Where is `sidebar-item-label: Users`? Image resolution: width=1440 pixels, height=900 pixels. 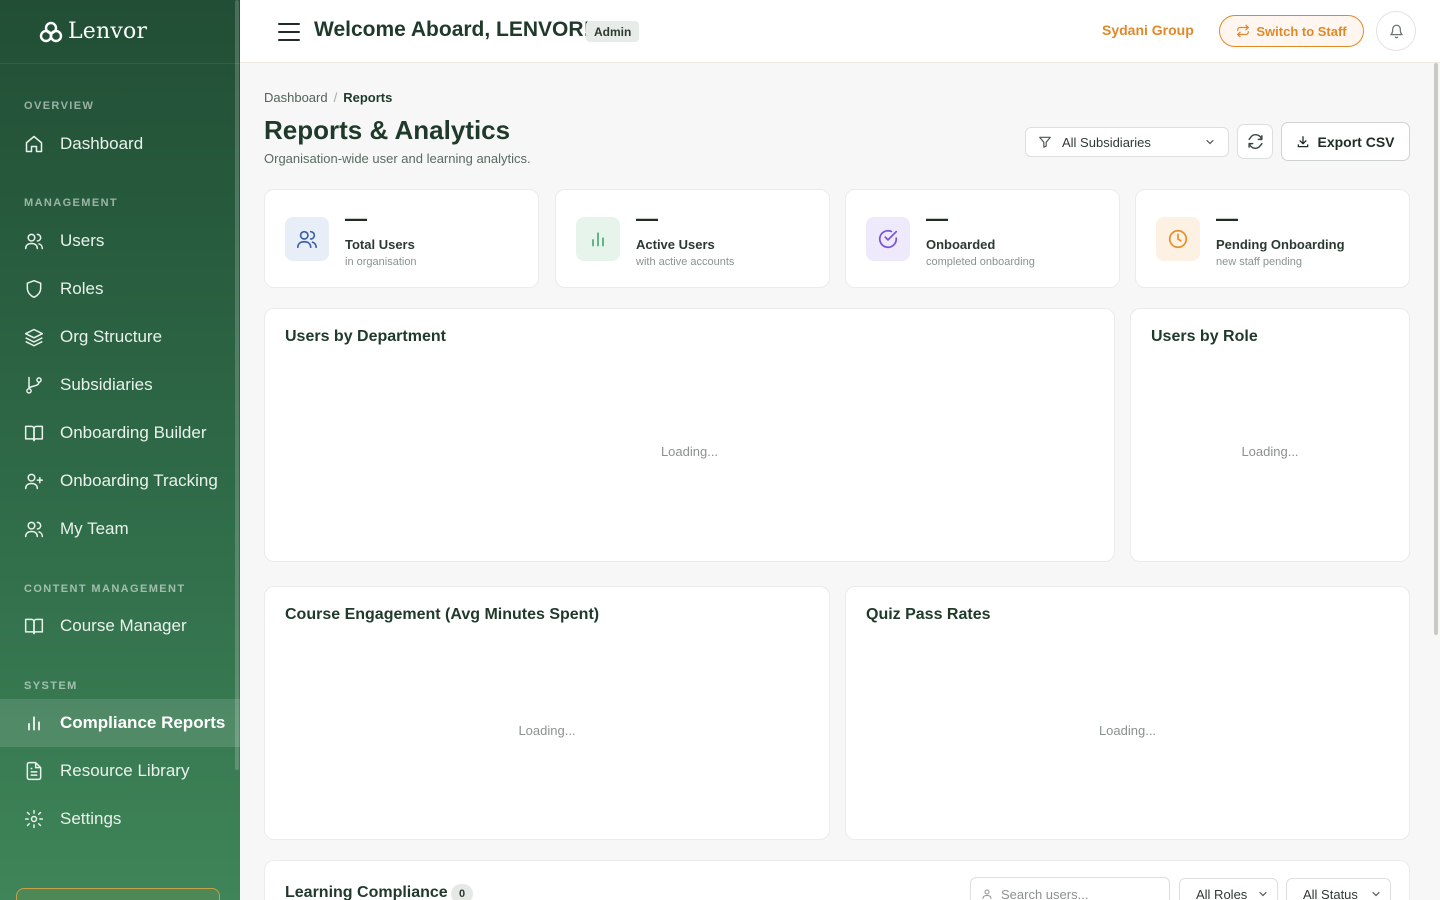
sidebar-item-label: Users is located at coordinates (82, 240).